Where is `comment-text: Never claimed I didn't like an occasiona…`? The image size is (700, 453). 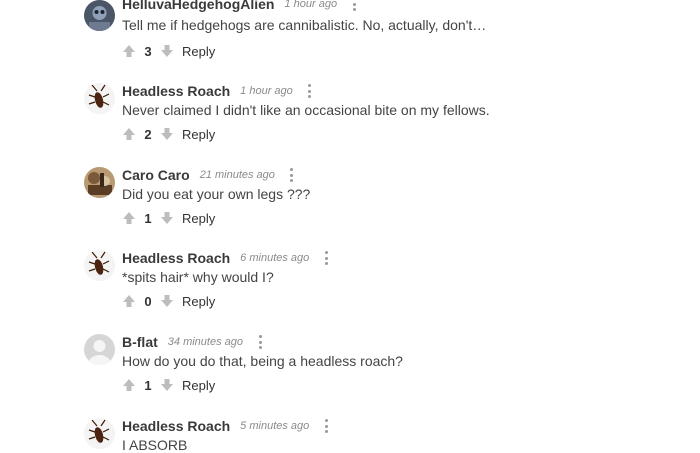 comment-text: Never claimed I didn't like an occasiona… is located at coordinates (306, 110).